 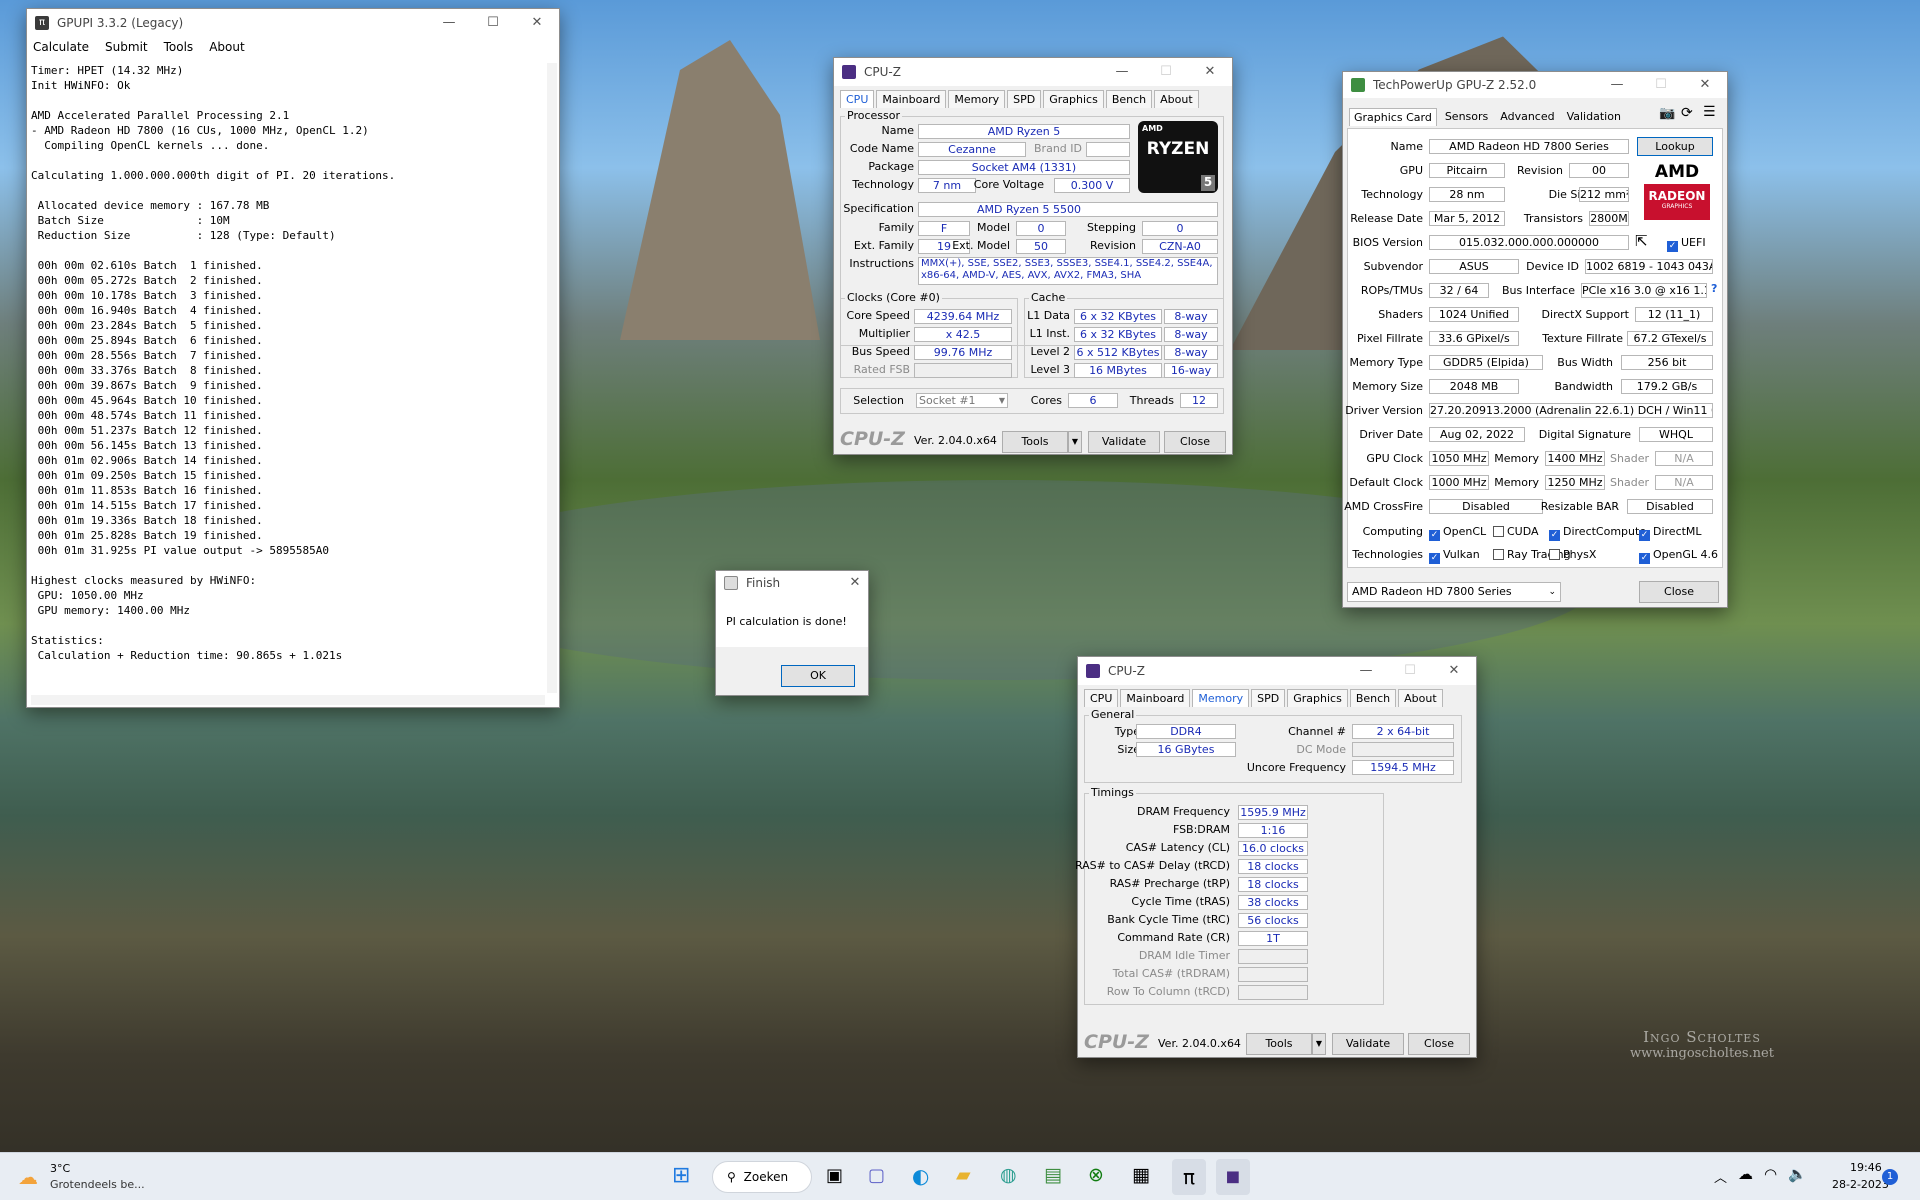 What do you see at coordinates (1516, 482) in the screenshot?
I see `defmem-label: Memory` at bounding box center [1516, 482].